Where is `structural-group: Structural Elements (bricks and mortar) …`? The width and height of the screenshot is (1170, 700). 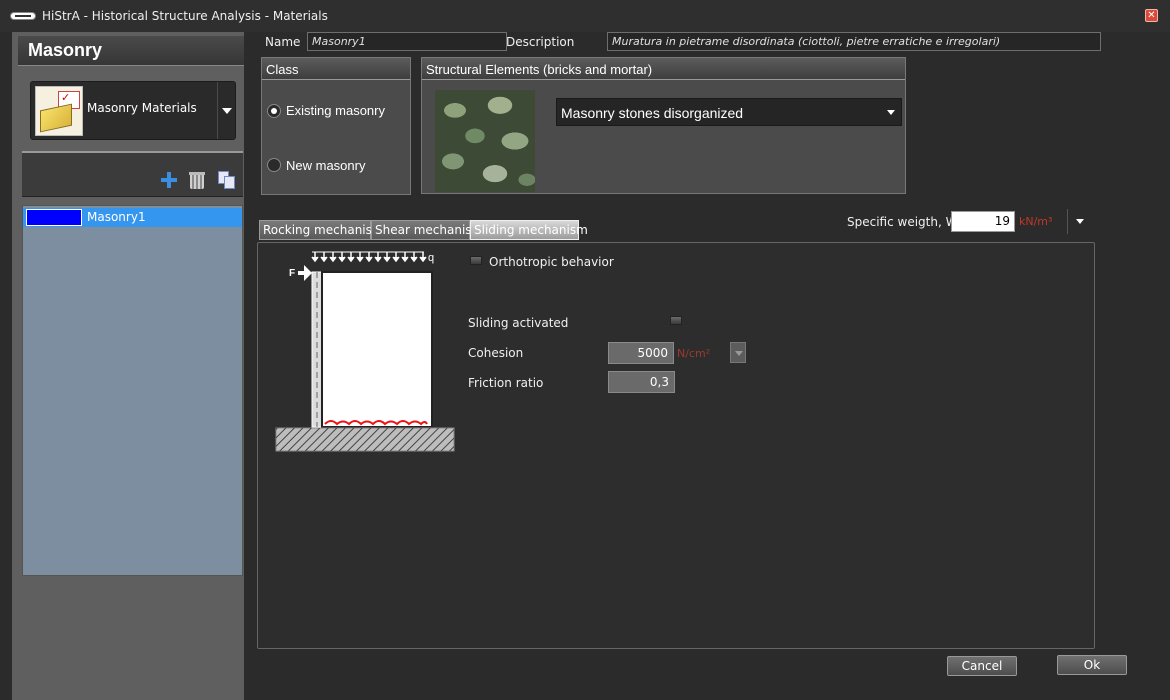
structural-group: Structural Elements (bricks and mortar) … is located at coordinates (663, 125).